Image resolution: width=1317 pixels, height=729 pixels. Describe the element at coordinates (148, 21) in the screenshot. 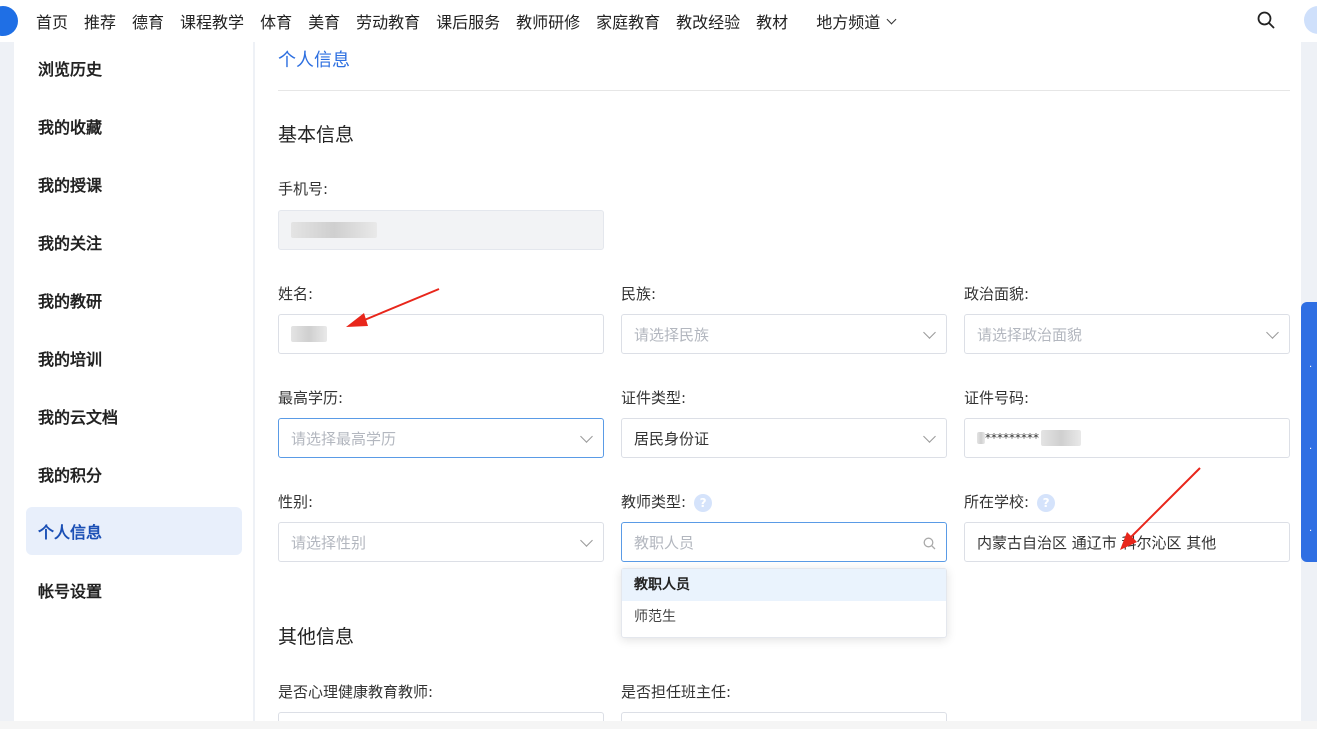

I see `nav-item-moral: 德育` at that location.